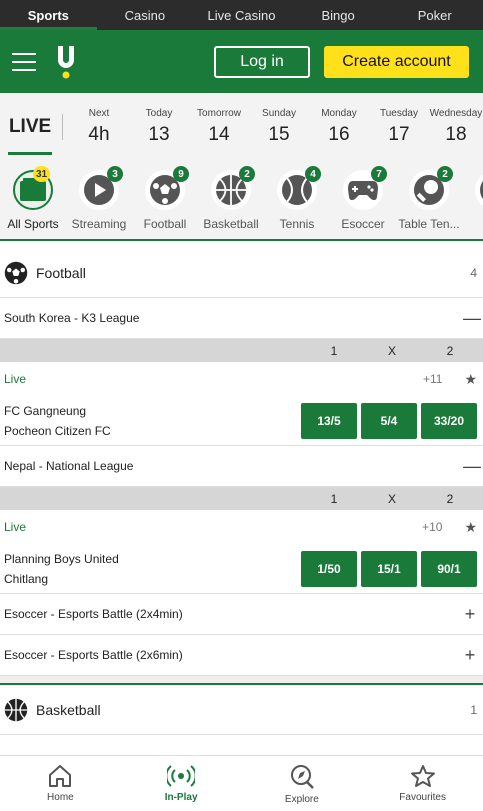 This screenshot has height=811, width=483. Describe the element at coordinates (363, 224) in the screenshot. I see `sport-label: Esoccer` at that location.